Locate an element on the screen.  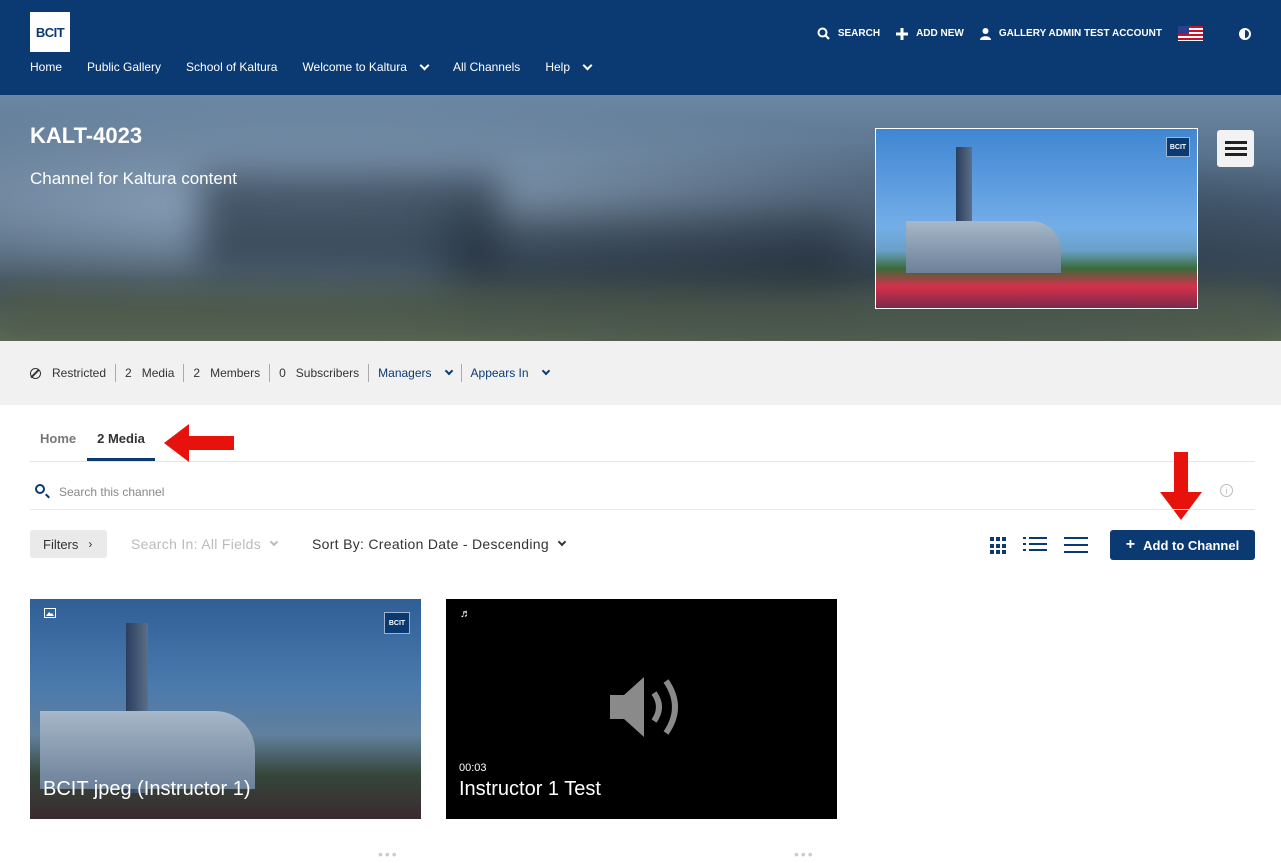
nav-school-of-kaltura: School of Kaltura is located at coordinates (231, 67).